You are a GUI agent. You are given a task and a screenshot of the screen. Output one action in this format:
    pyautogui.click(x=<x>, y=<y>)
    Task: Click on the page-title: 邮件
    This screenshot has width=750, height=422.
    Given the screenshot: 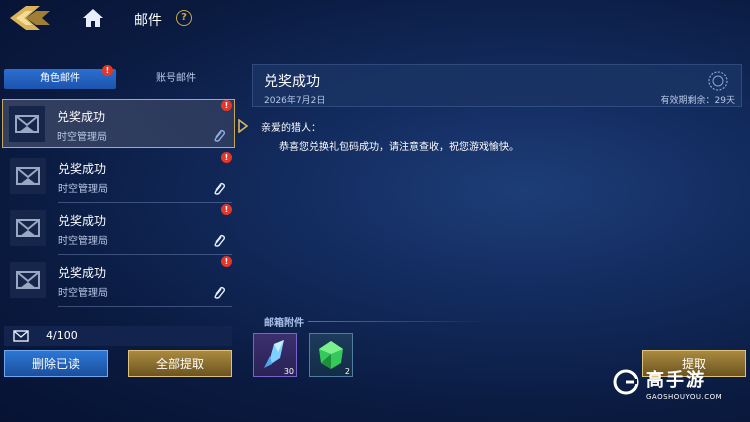 What is the action you would take?
    pyautogui.click(x=148, y=21)
    